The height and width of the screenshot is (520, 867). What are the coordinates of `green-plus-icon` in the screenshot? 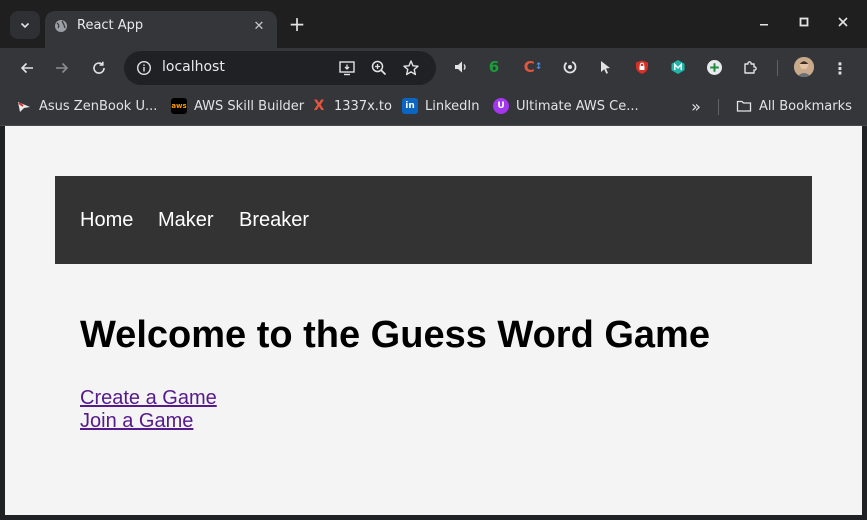 It's located at (714, 67).